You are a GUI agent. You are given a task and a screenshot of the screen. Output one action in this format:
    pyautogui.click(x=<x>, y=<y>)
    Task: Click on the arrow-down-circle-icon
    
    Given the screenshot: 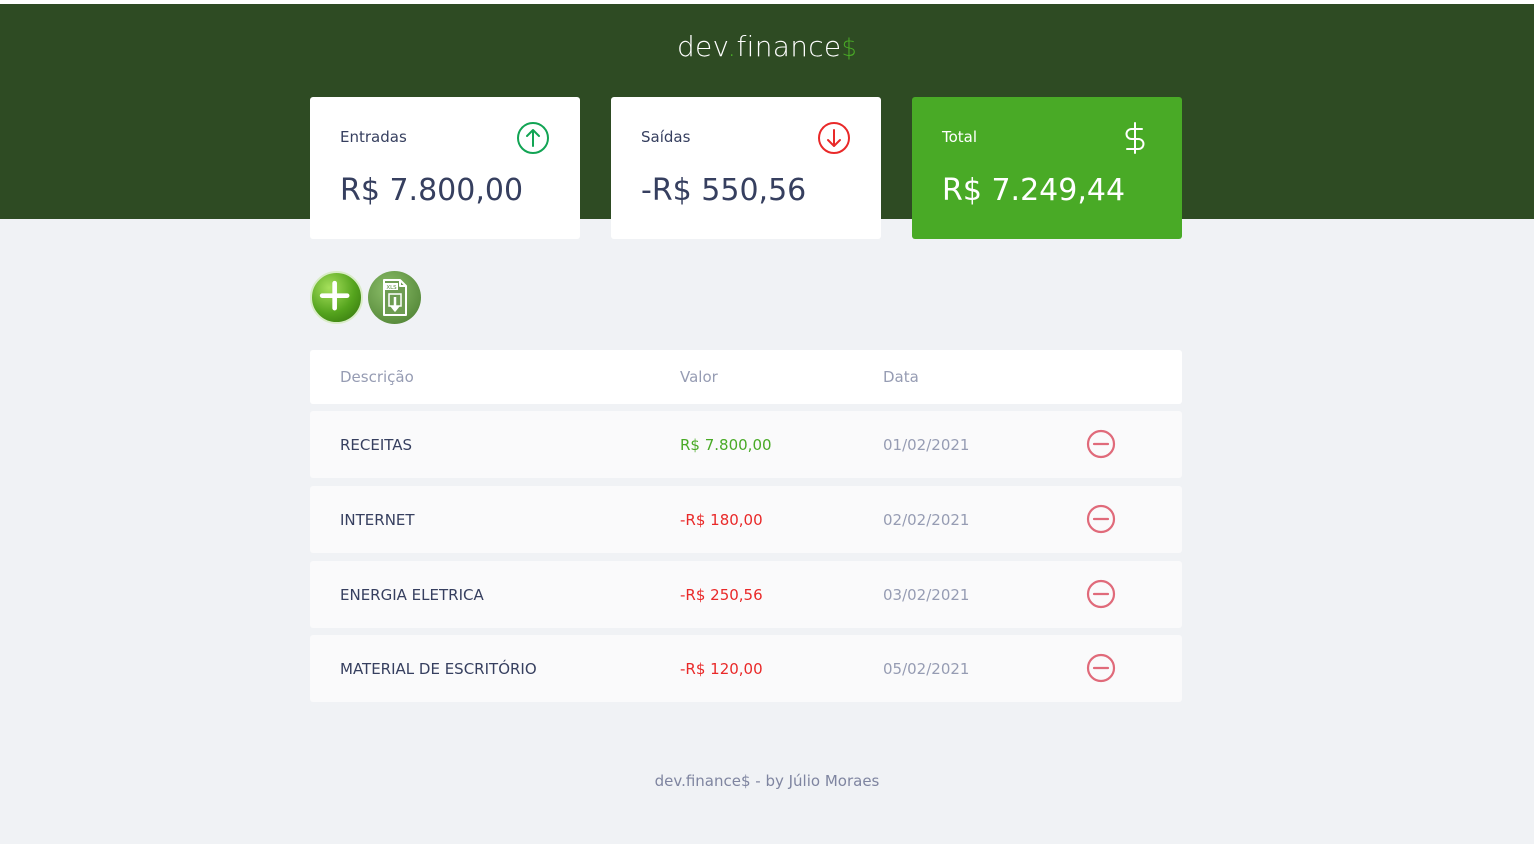 What is the action you would take?
    pyautogui.click(x=834, y=138)
    